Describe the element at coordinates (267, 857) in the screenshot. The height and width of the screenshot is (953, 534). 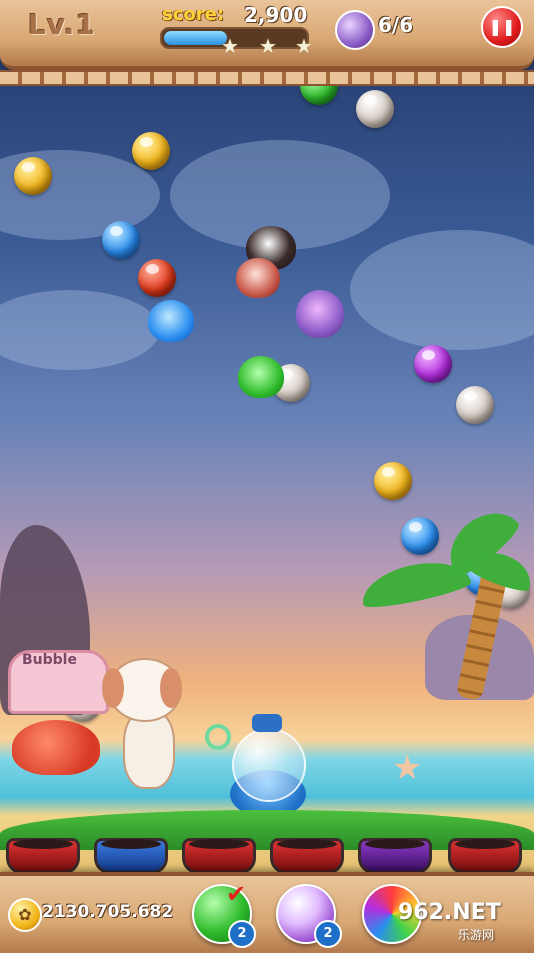
I see `catch-pots` at that location.